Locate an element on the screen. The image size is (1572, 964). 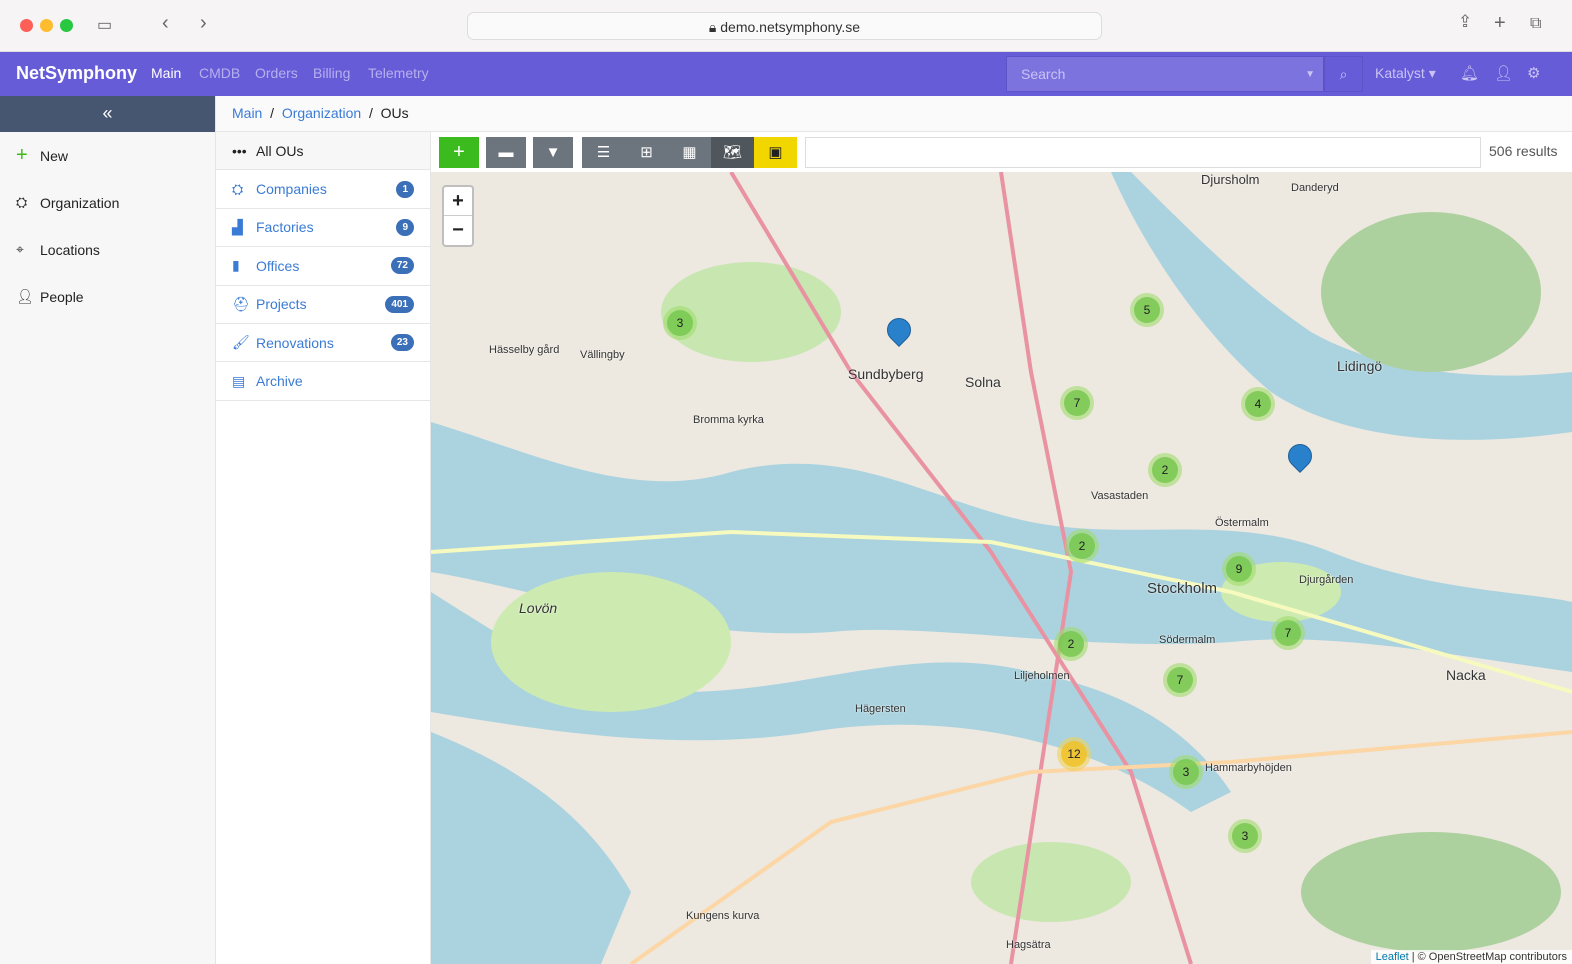
nav-telemetry: Telemetry is located at coordinates (398, 73).